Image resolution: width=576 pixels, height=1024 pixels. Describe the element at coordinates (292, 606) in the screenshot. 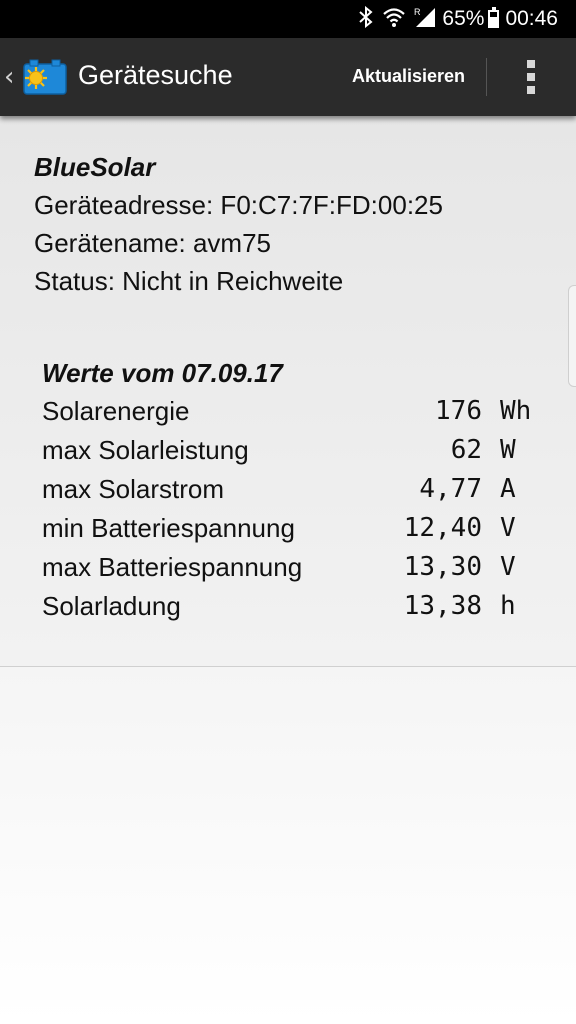

I see `value-row-solarladung: Solarladung 13,38 h` at that location.